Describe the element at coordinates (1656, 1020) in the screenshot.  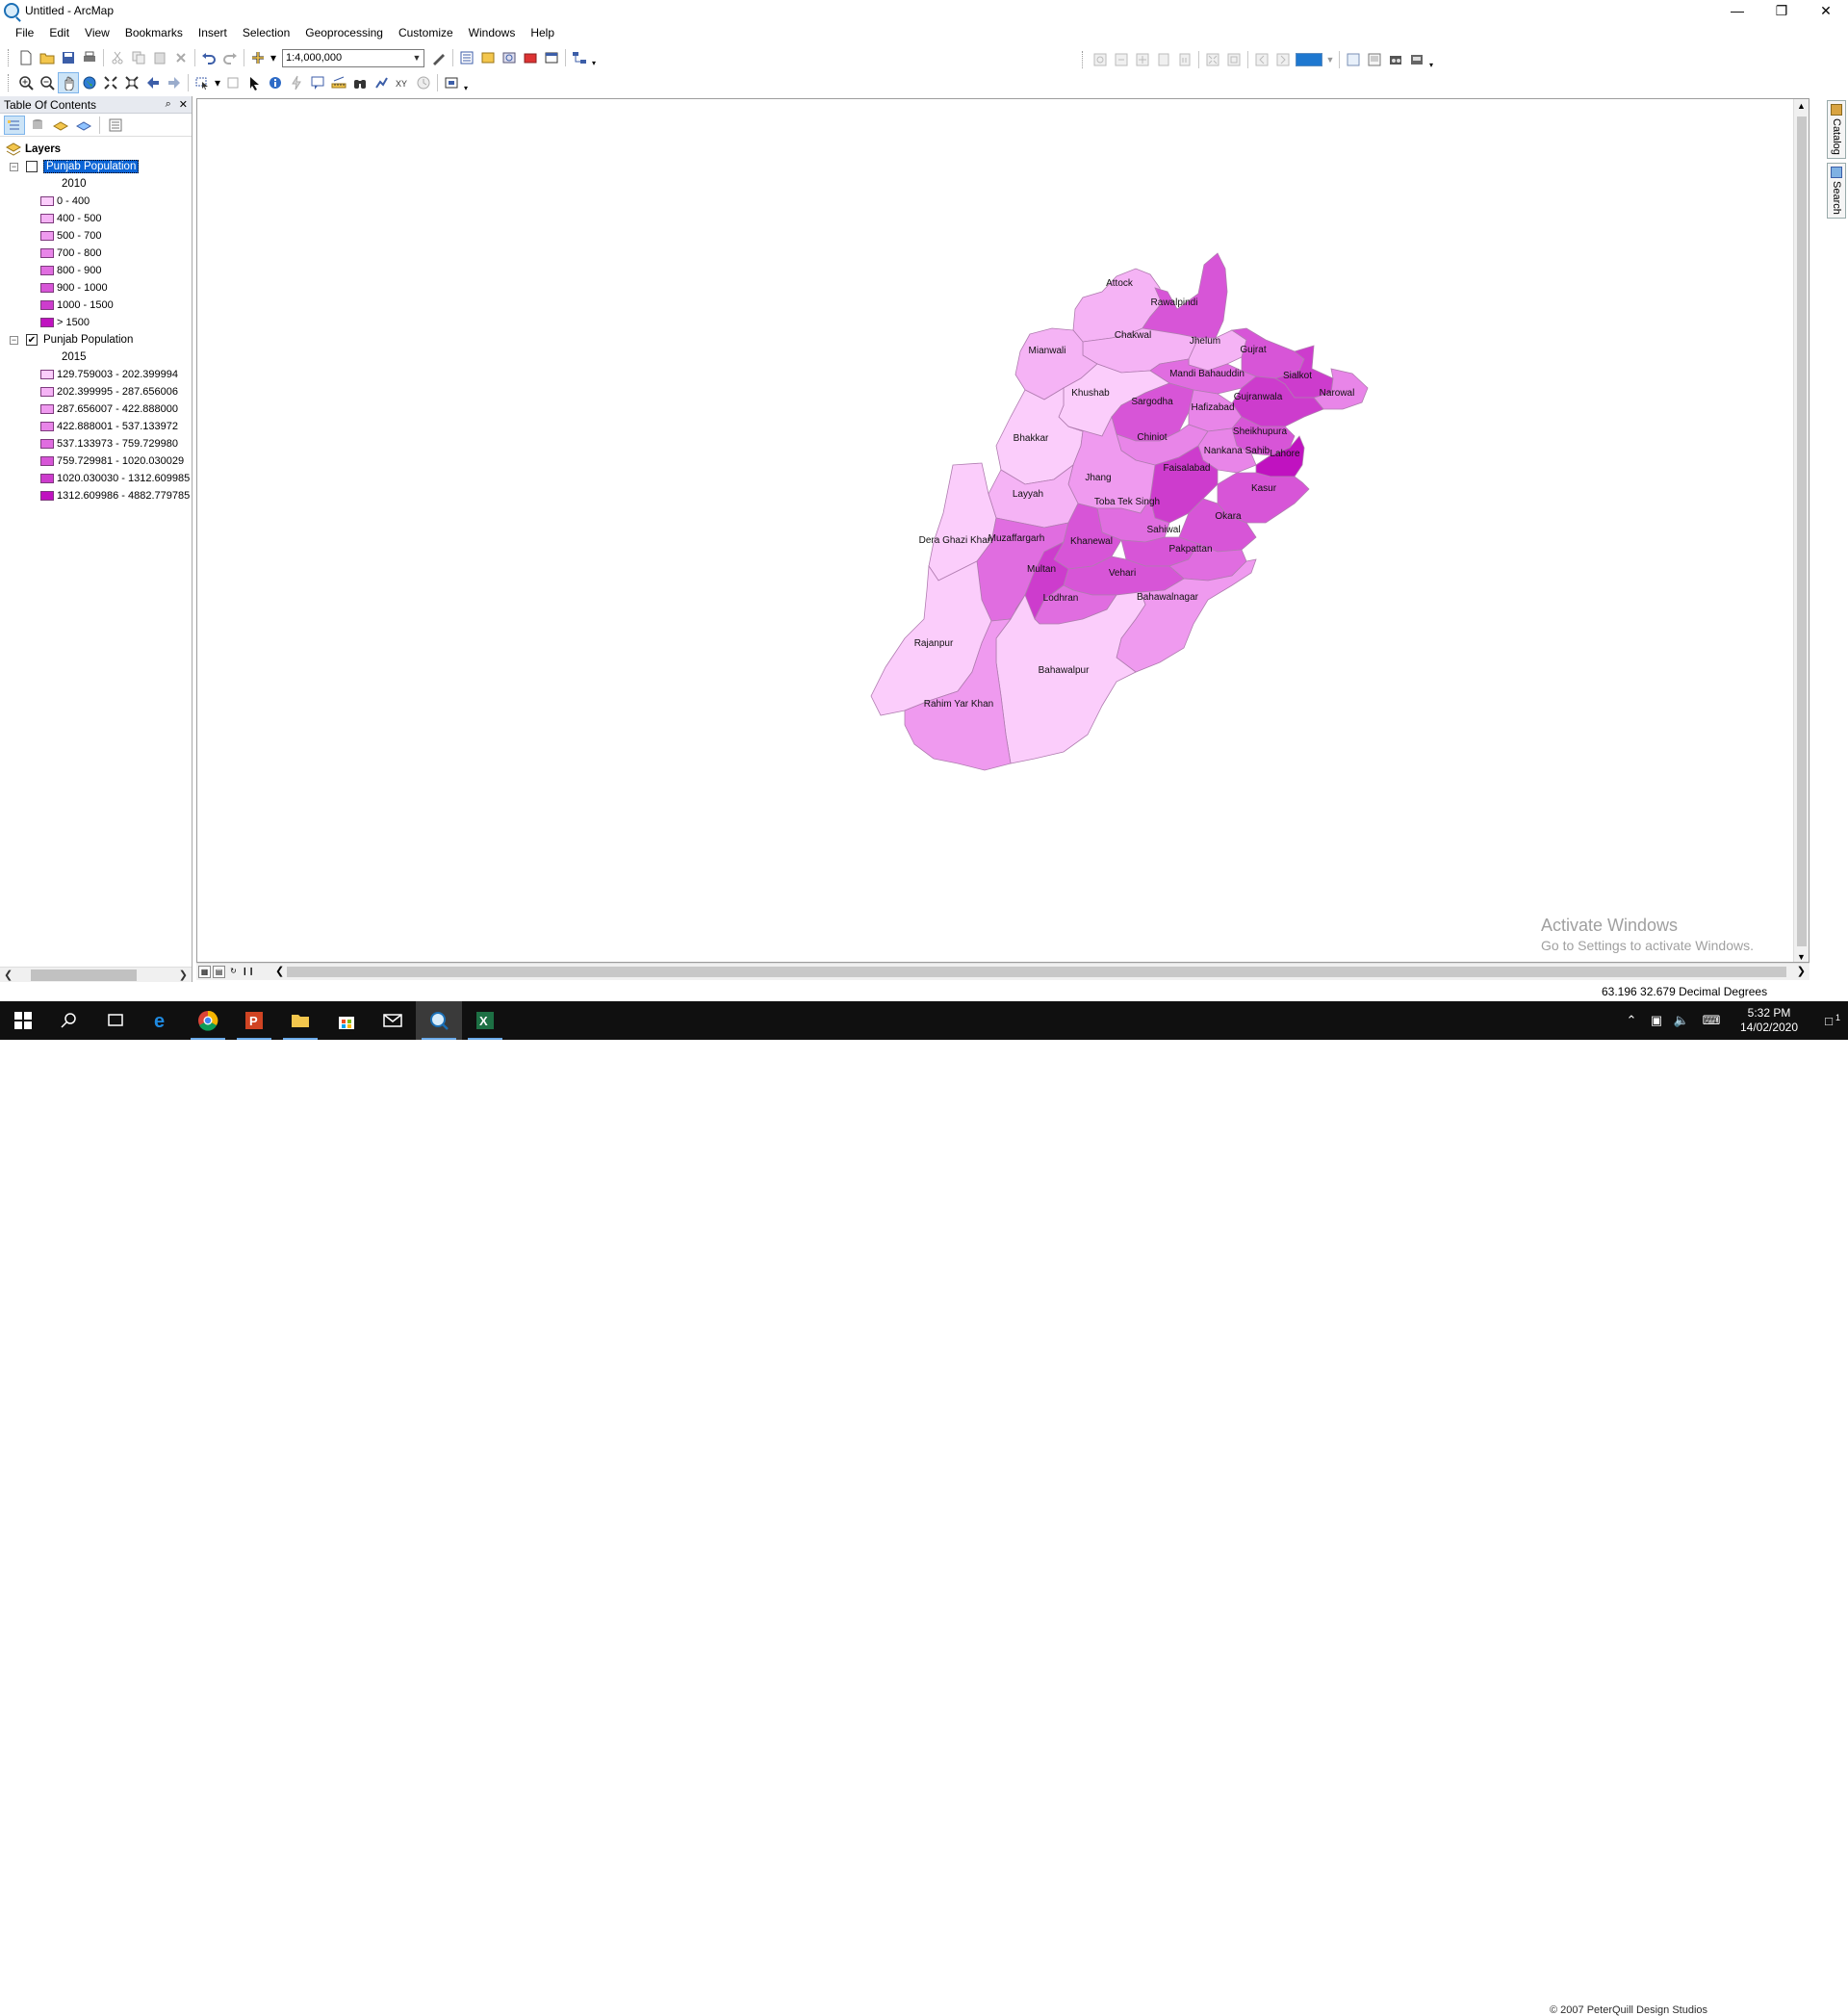
I see `network-icon: ▣` at that location.